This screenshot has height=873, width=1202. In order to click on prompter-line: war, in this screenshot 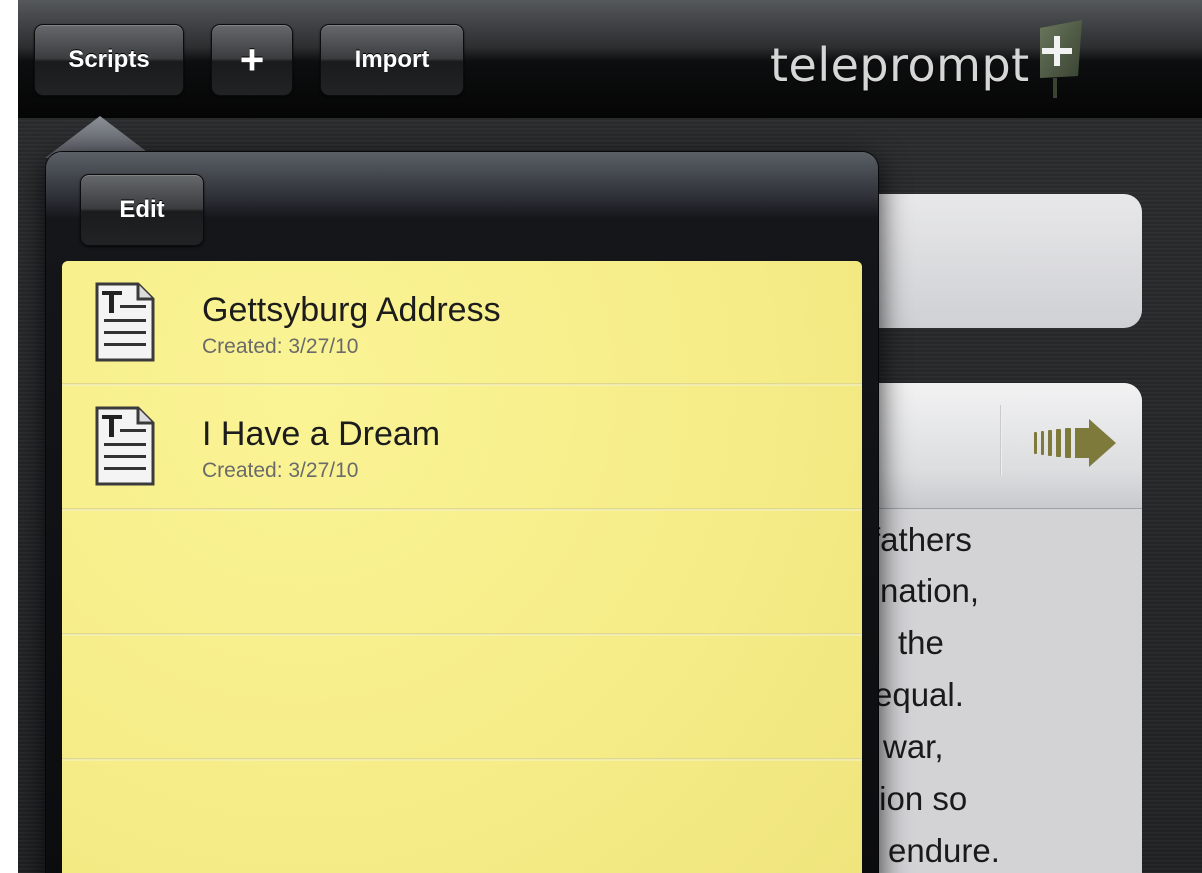, I will do `click(913, 746)`.